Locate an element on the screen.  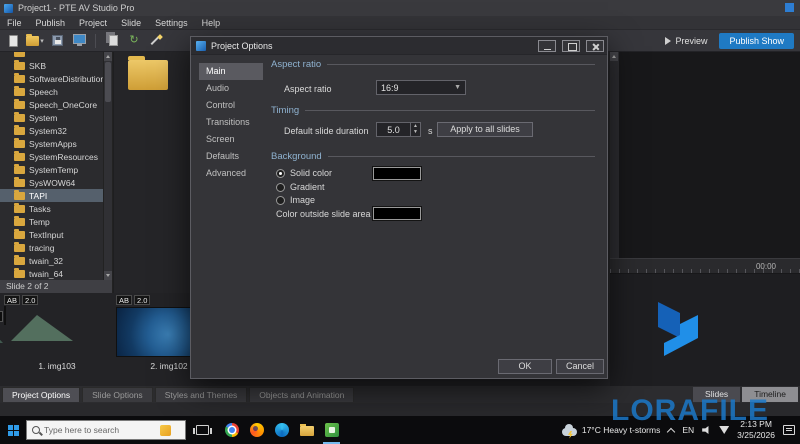
save-button is located at coordinates (57, 41).